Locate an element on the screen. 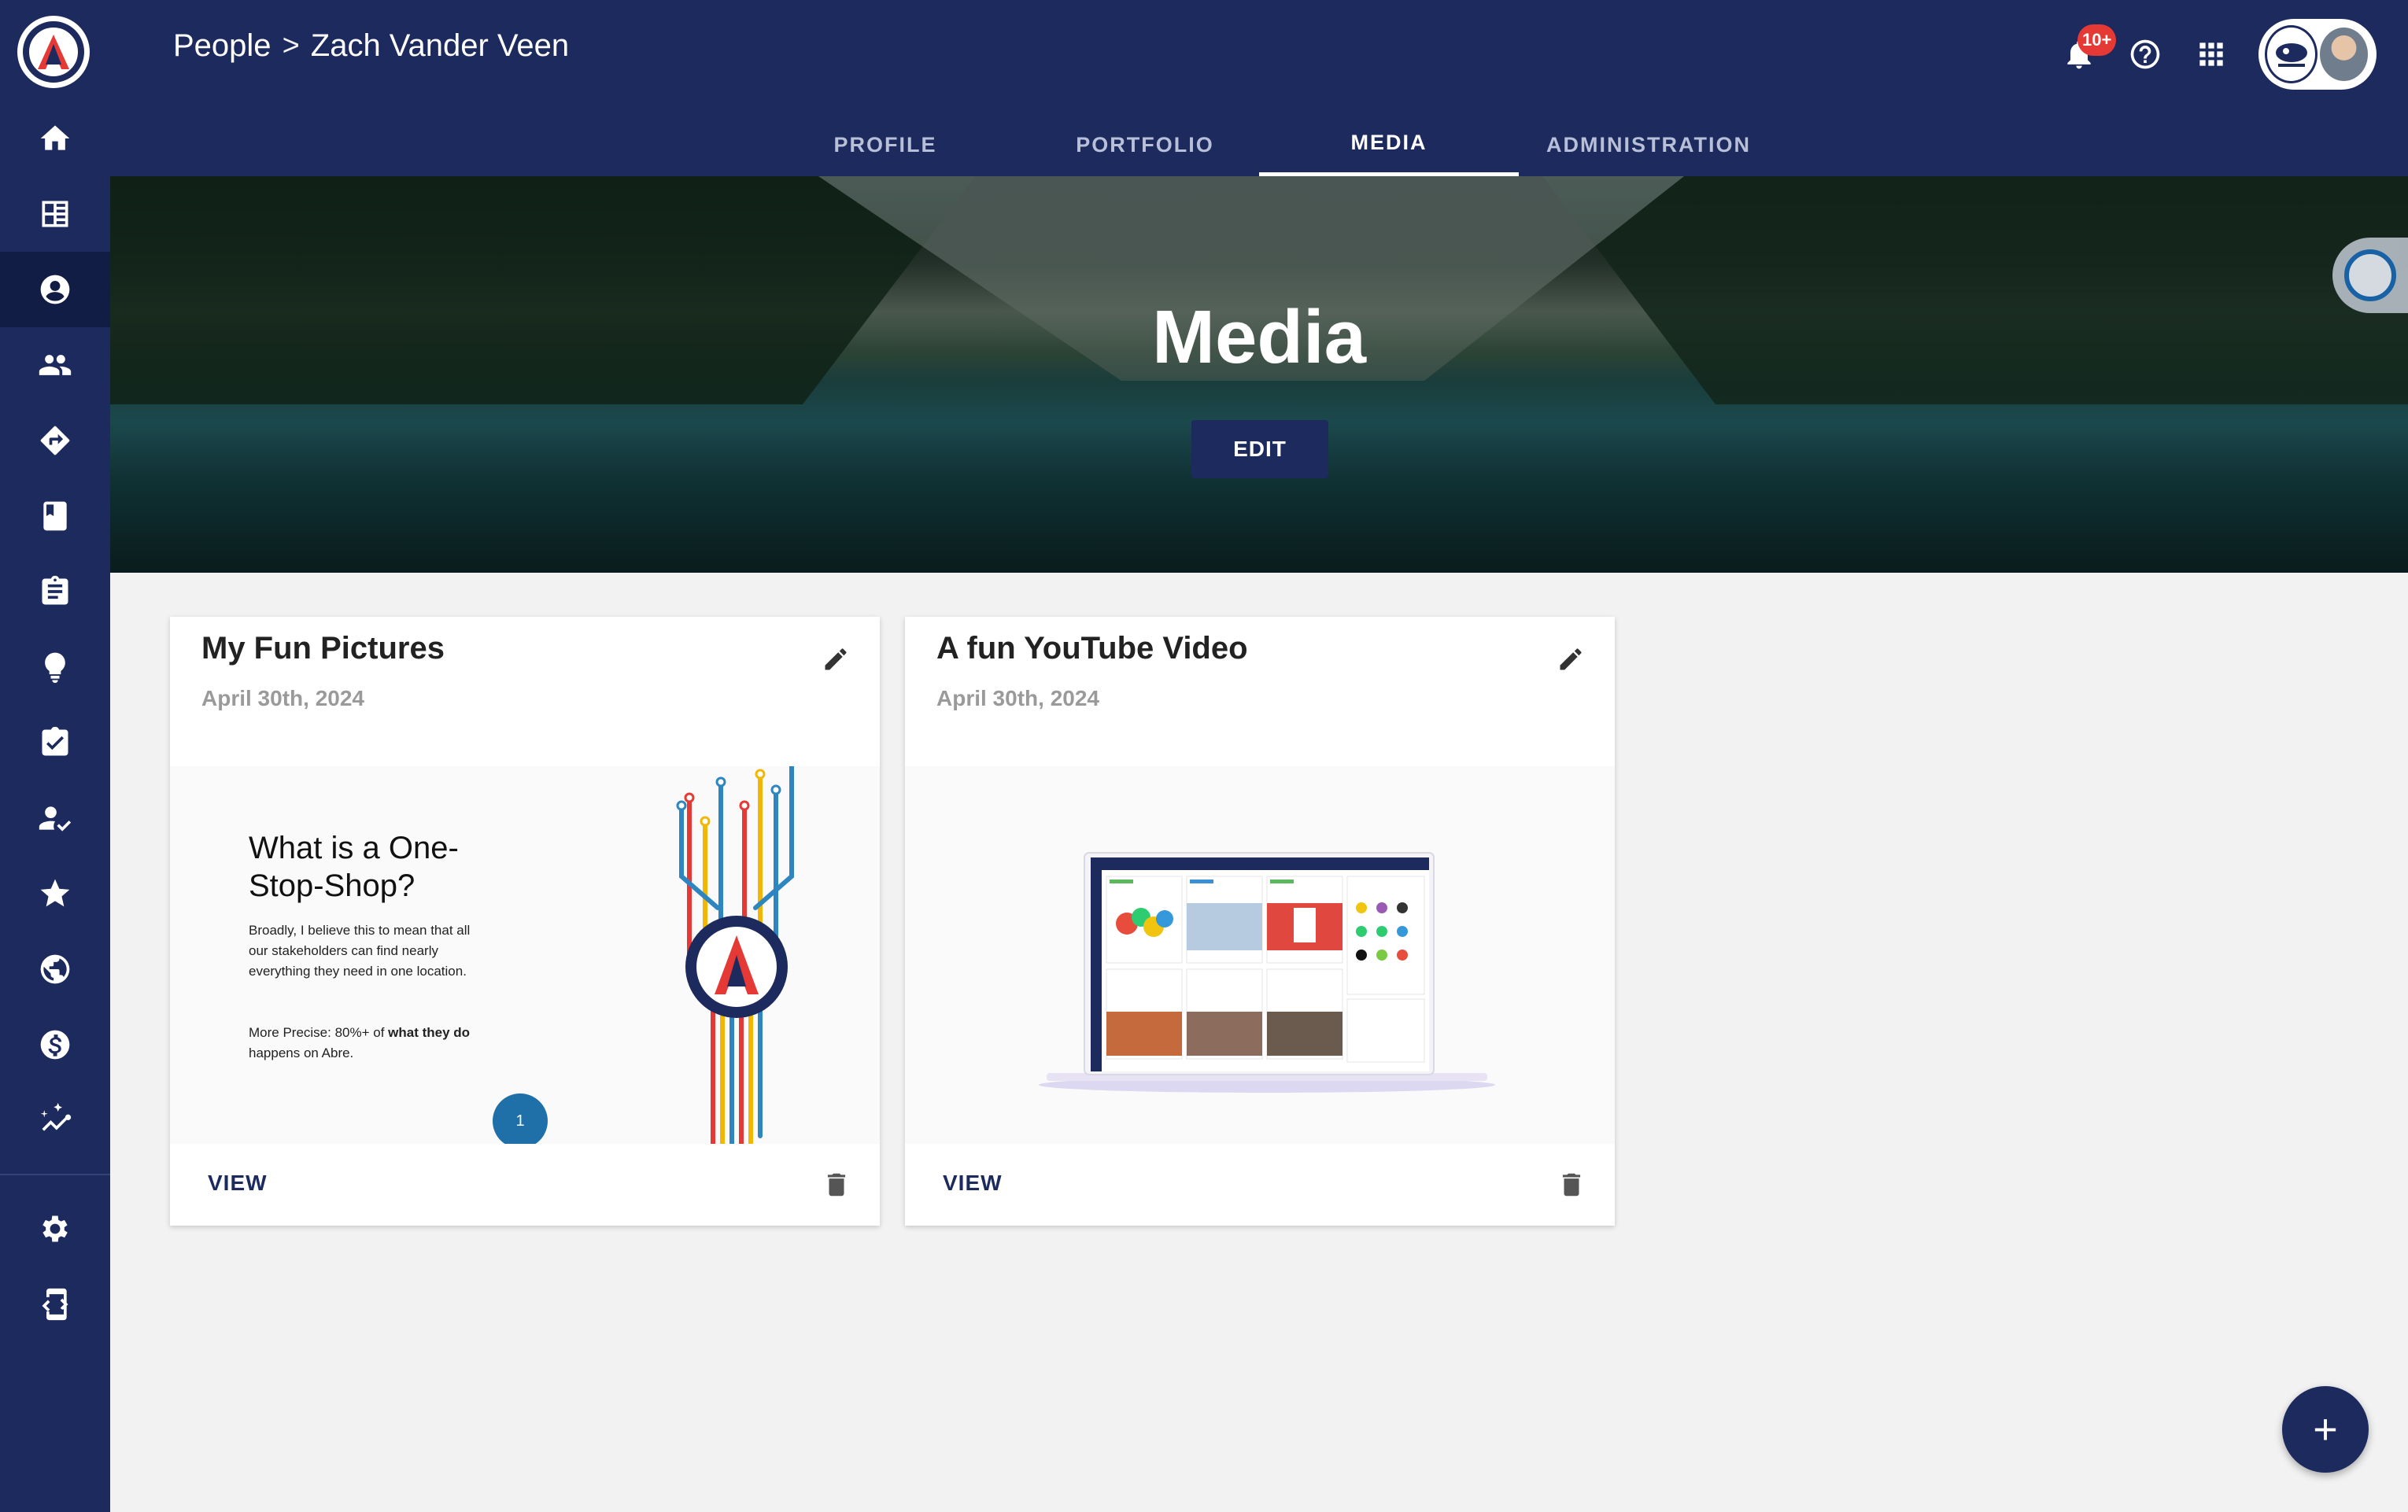 Image resolution: width=2408 pixels, height=1512 pixels. breadcrumb-people: People is located at coordinates (222, 46).